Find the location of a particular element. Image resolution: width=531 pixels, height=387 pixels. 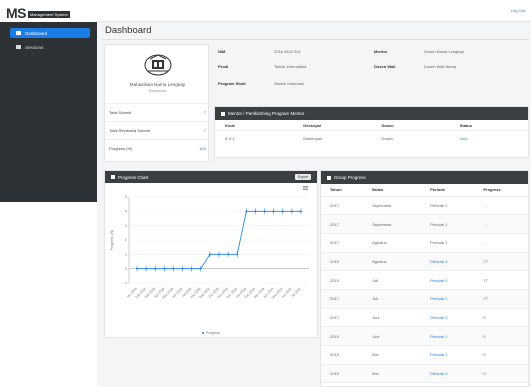

column-header: Bulan is located at coordinates (392, 190).